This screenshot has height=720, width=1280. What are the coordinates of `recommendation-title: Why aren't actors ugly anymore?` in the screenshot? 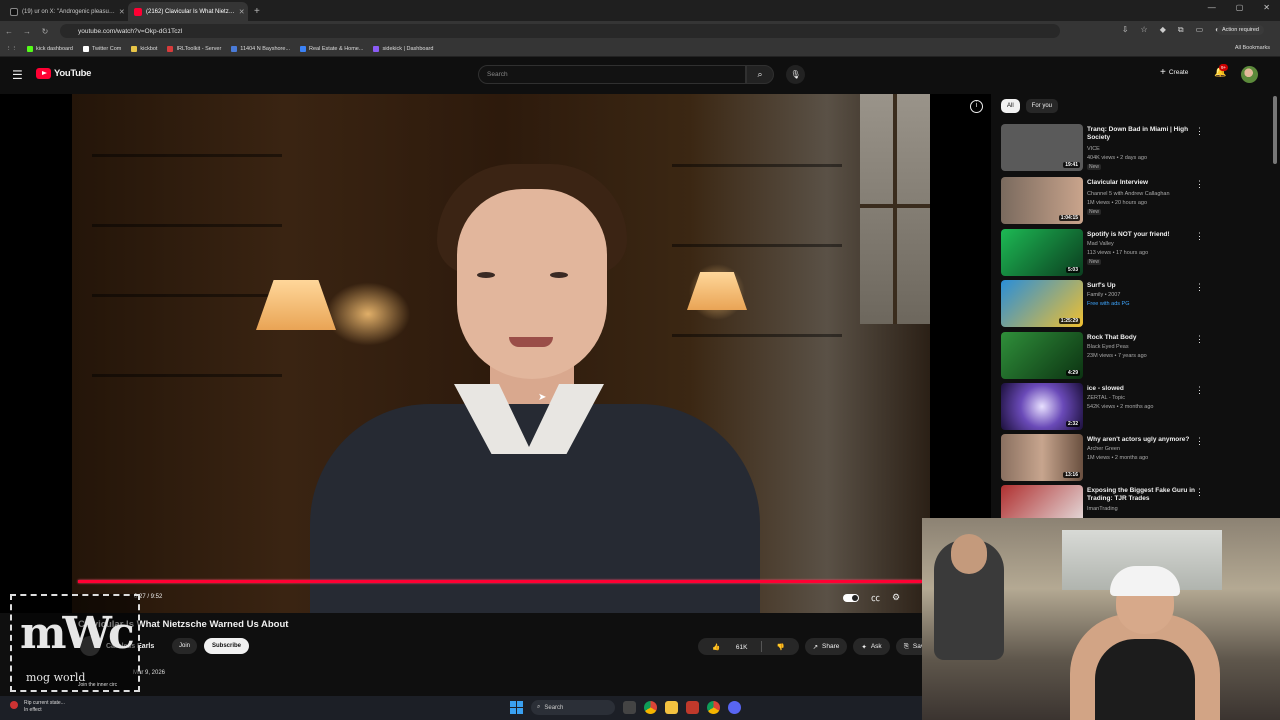 It's located at (1141, 440).